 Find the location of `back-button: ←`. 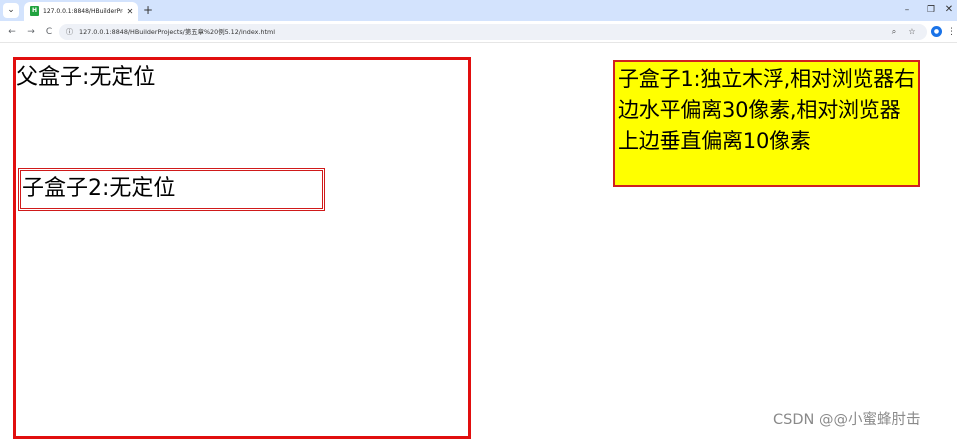

back-button: ← is located at coordinates (12, 32).